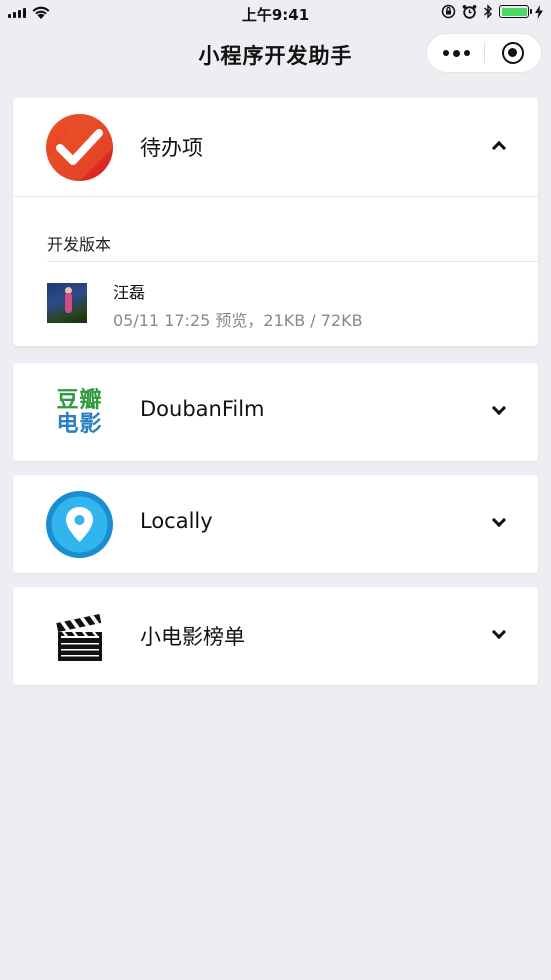 The image size is (551, 980). Describe the element at coordinates (488, 11) in the screenshot. I see `bluetooth-icon` at that location.